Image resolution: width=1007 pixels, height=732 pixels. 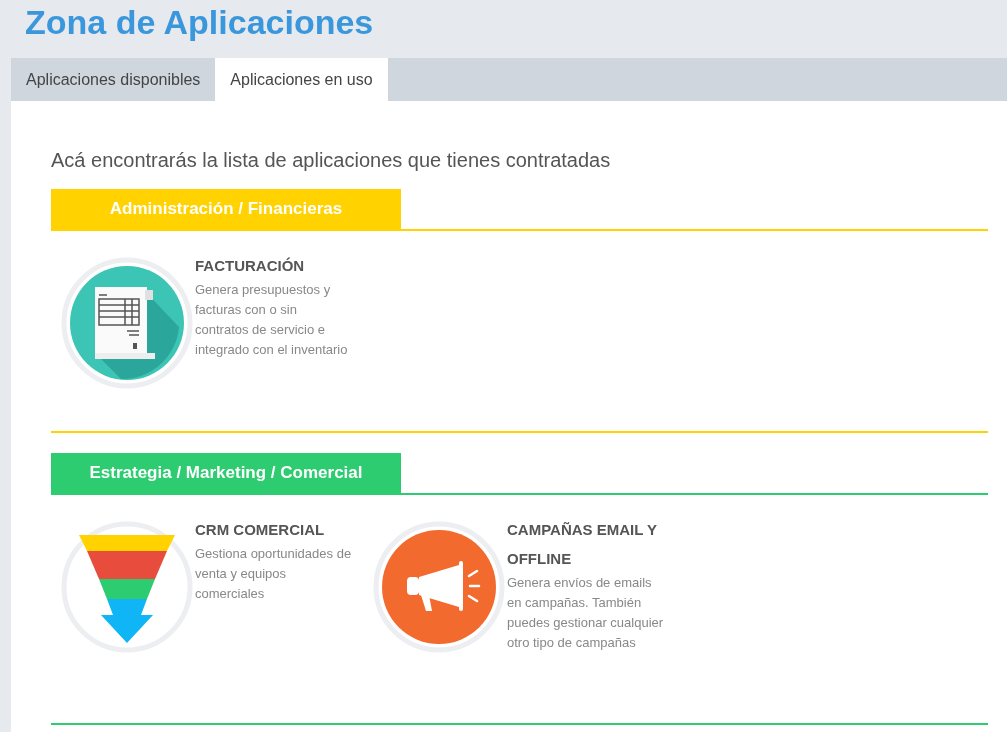 I want to click on megaphone-icon, so click(x=439, y=587).